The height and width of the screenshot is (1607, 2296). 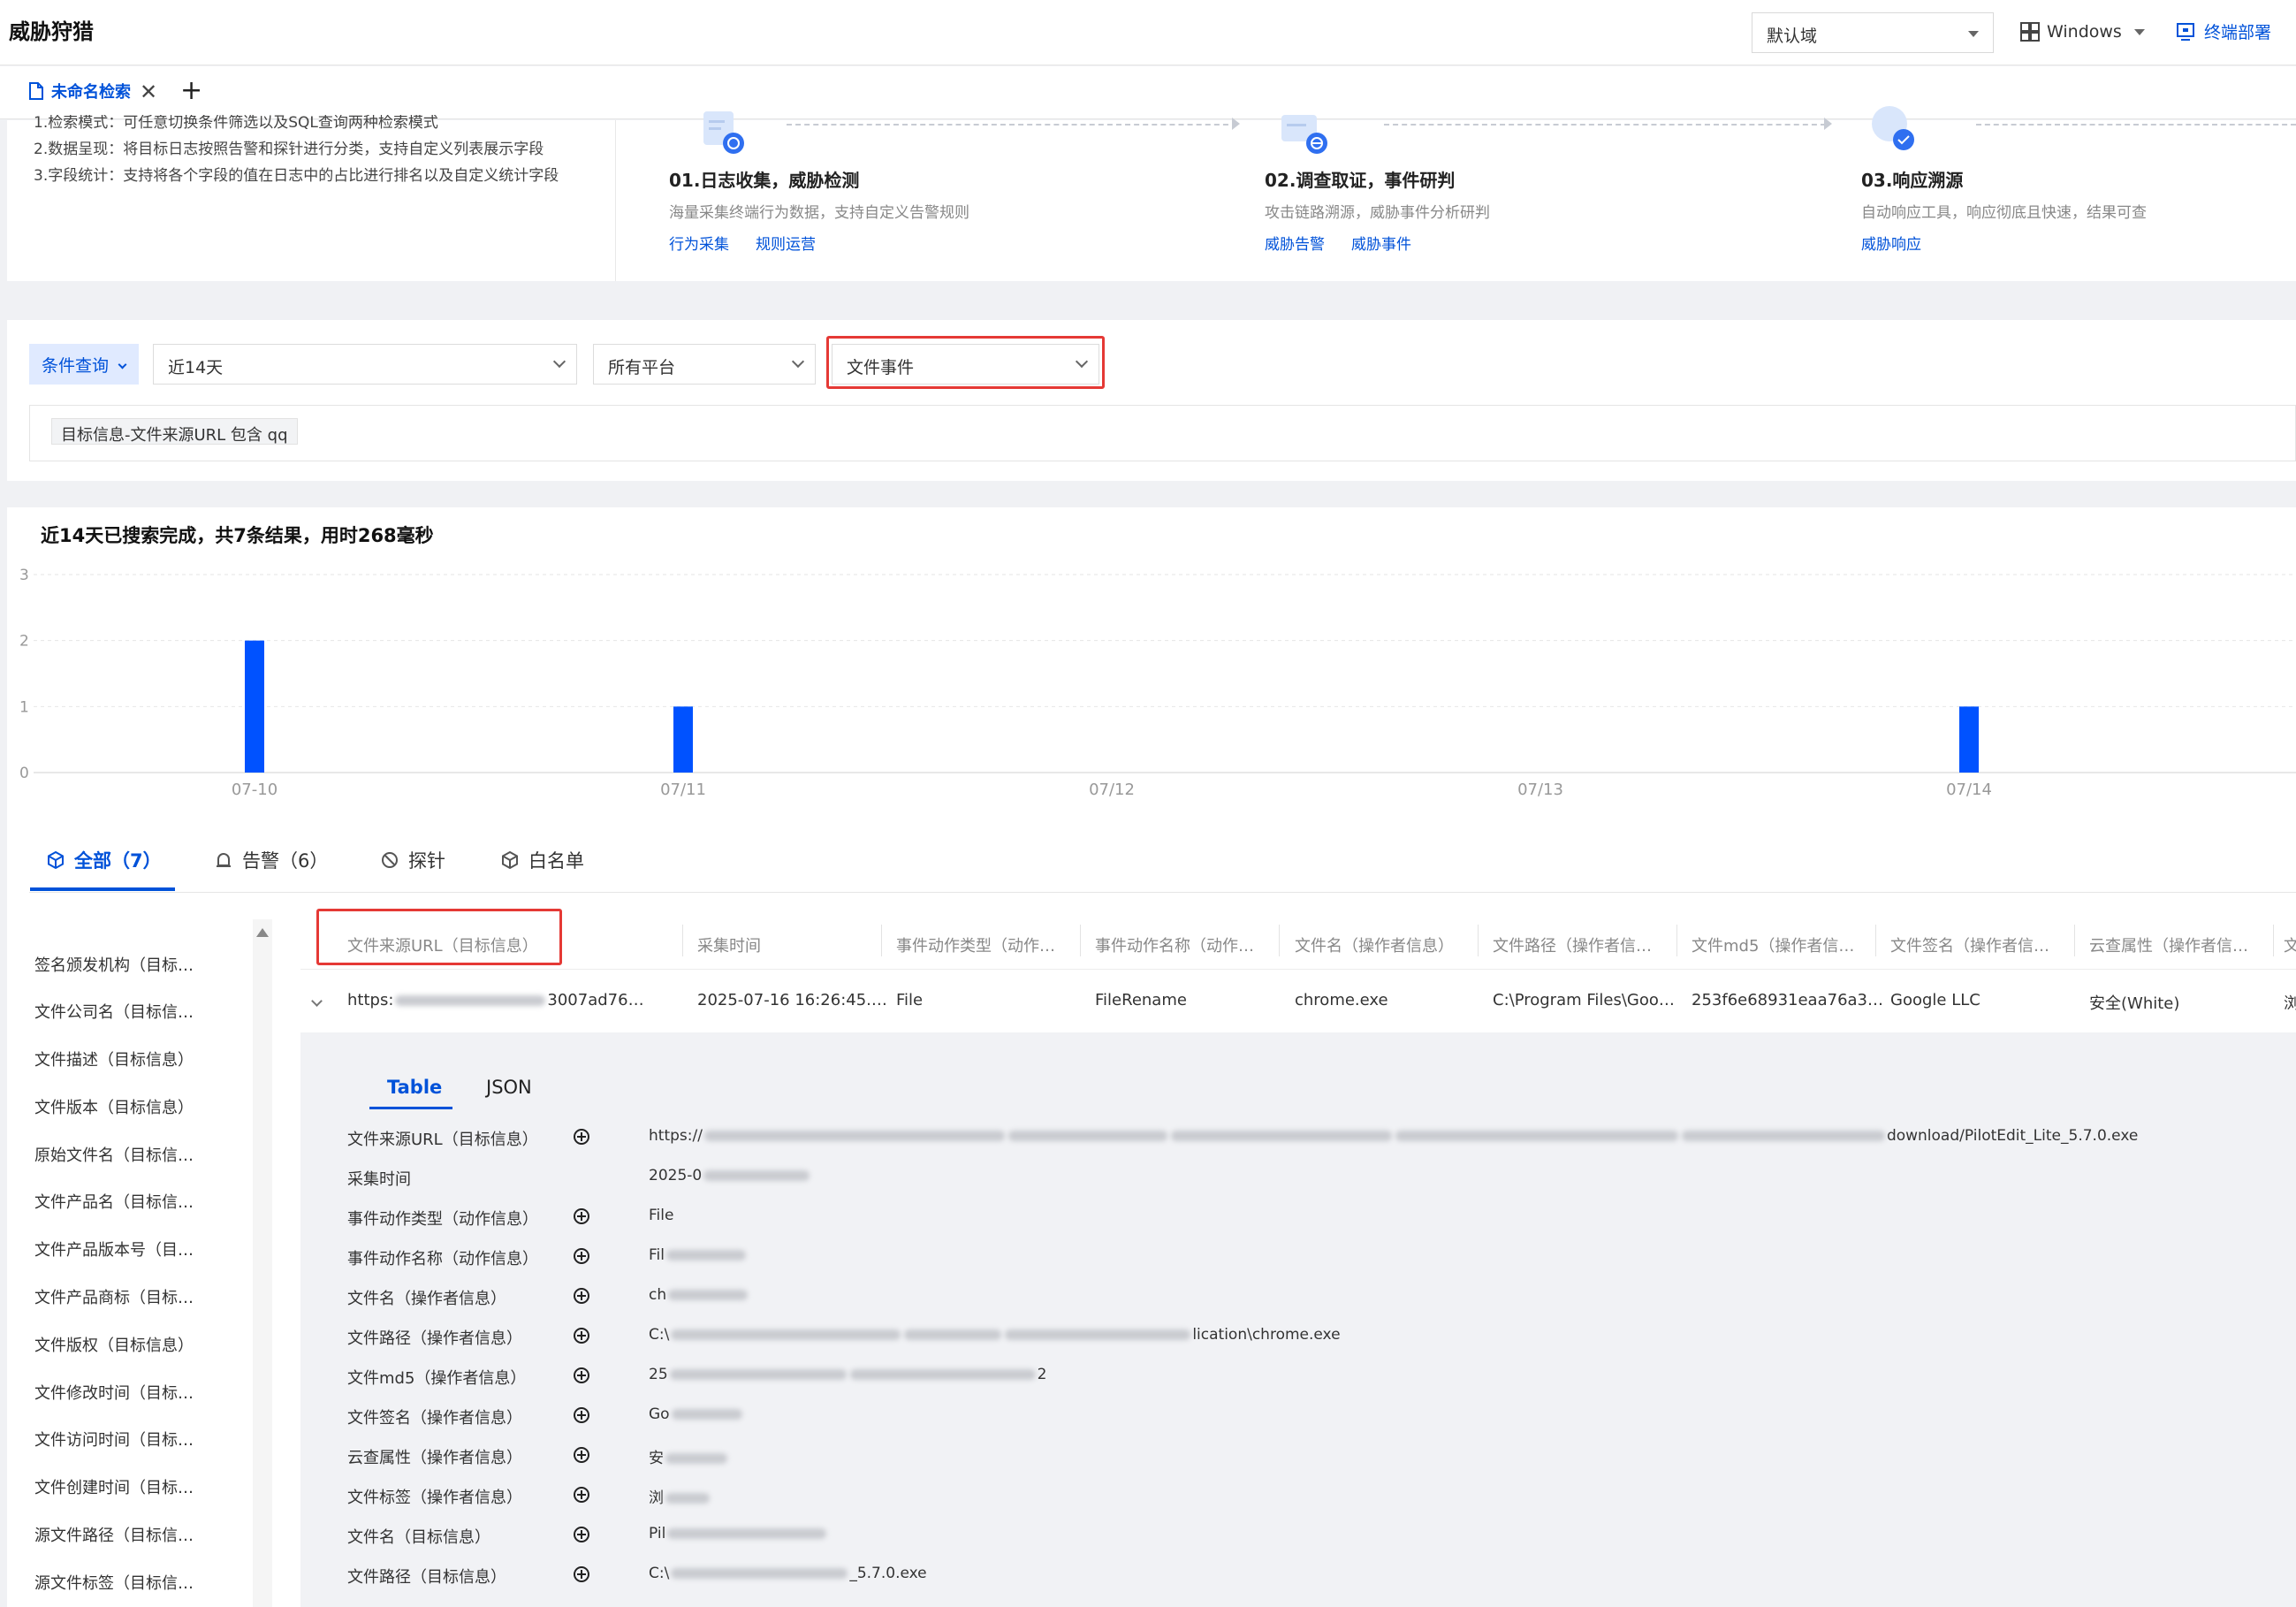 What do you see at coordinates (442, 1259) in the screenshot?
I see `detail-key: 事件动作名称（动作信息）` at bounding box center [442, 1259].